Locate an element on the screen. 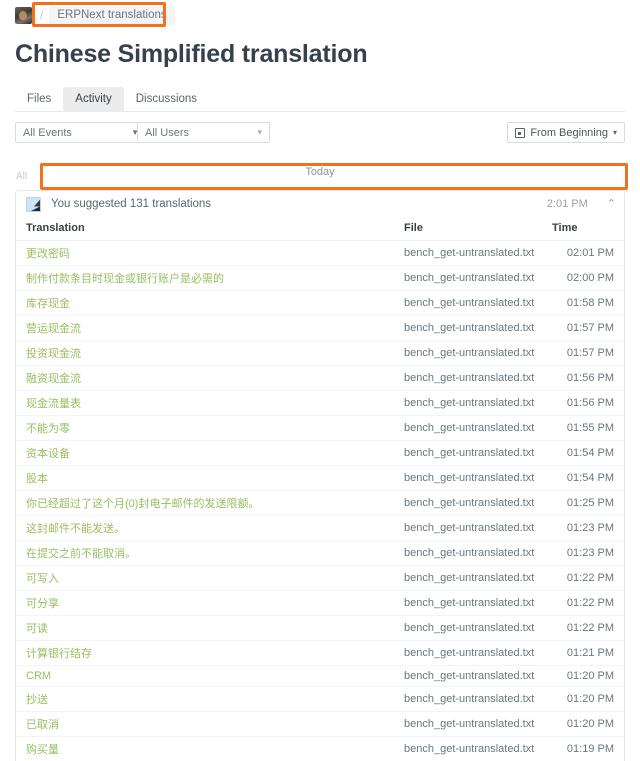 This screenshot has height=761, width=640. translation-link: 在提交之前不能取消。 is located at coordinates (81, 554).